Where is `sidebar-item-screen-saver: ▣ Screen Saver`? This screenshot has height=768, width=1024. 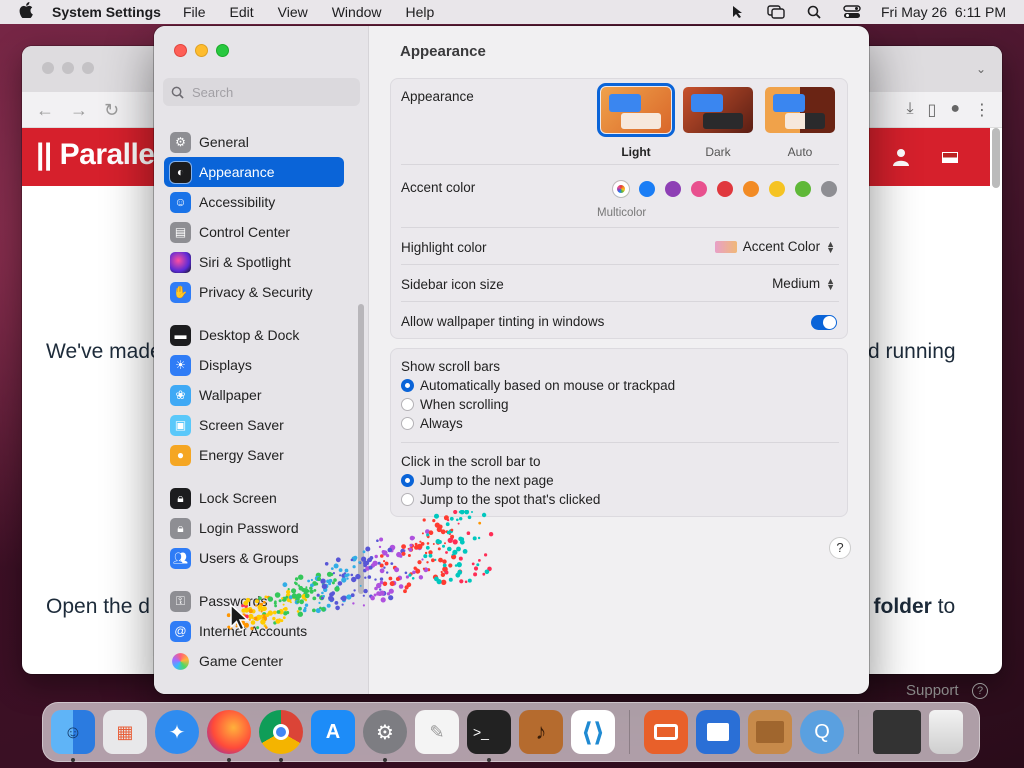 sidebar-item-screen-saver: ▣ Screen Saver is located at coordinates (254, 425).